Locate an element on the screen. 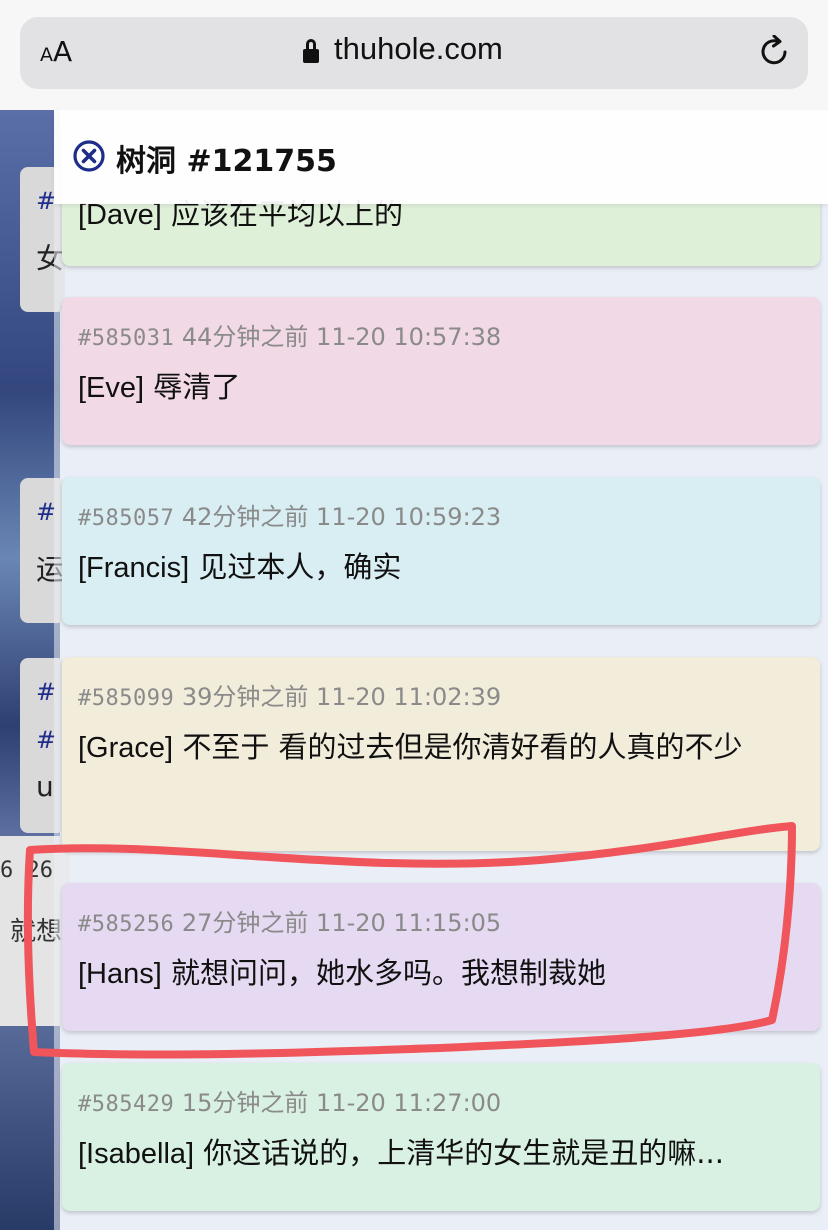 The width and height of the screenshot is (828, 1230). reply-meta: #585057 42分钟之前 11-20 10:59:23 is located at coordinates (289, 514).